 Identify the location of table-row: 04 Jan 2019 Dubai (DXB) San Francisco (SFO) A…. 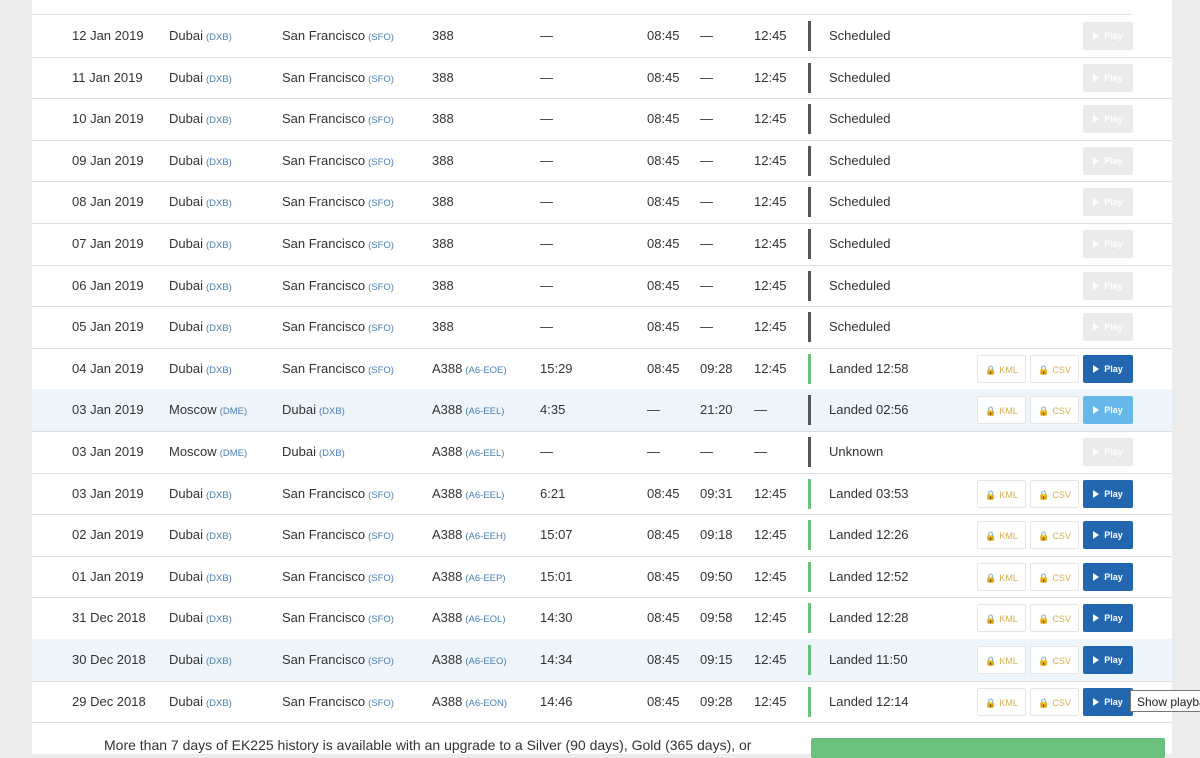
(602, 369).